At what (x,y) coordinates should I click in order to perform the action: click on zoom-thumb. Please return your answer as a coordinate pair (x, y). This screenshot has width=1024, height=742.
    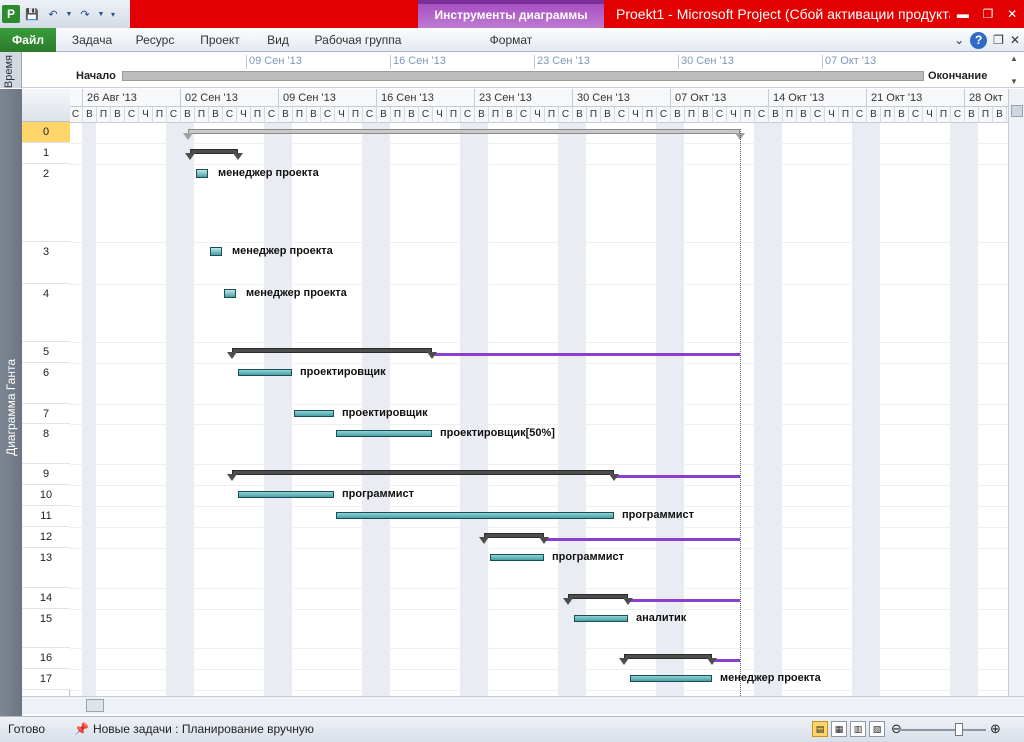
    Looking at the image, I should click on (959, 729).